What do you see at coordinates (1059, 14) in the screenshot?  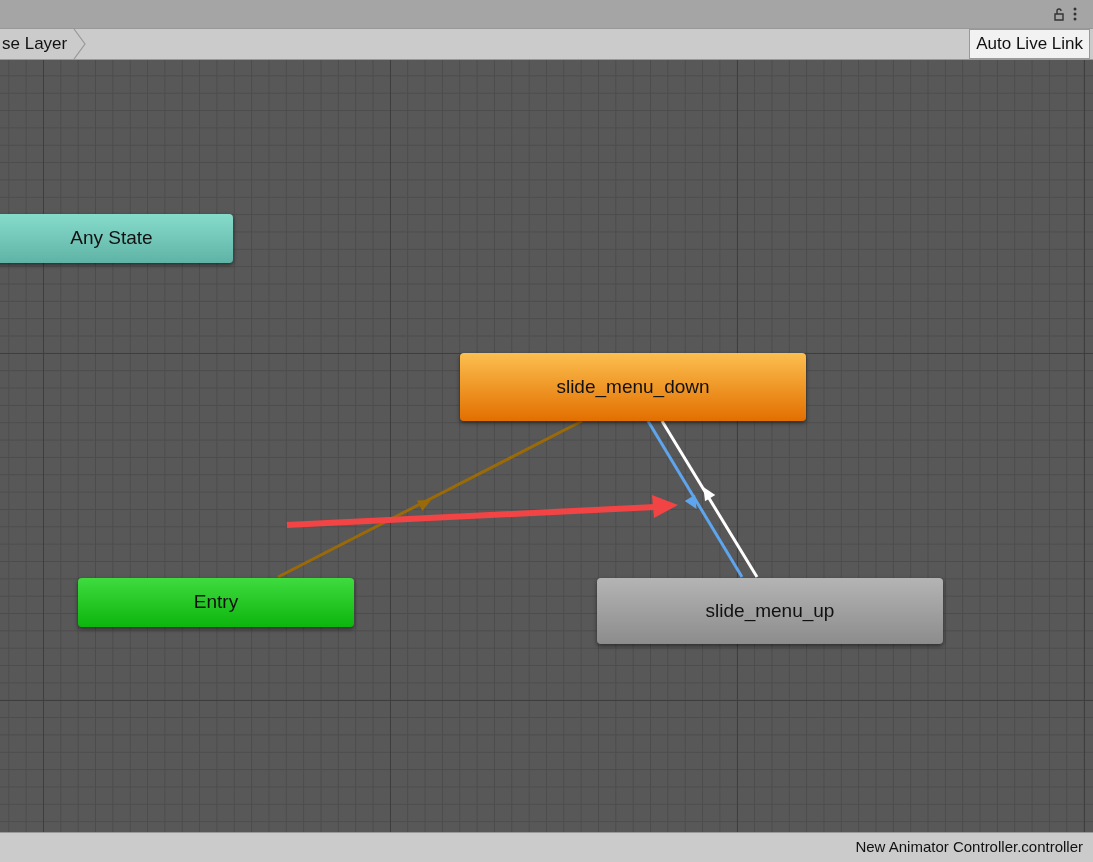 I see `lock-icon` at bounding box center [1059, 14].